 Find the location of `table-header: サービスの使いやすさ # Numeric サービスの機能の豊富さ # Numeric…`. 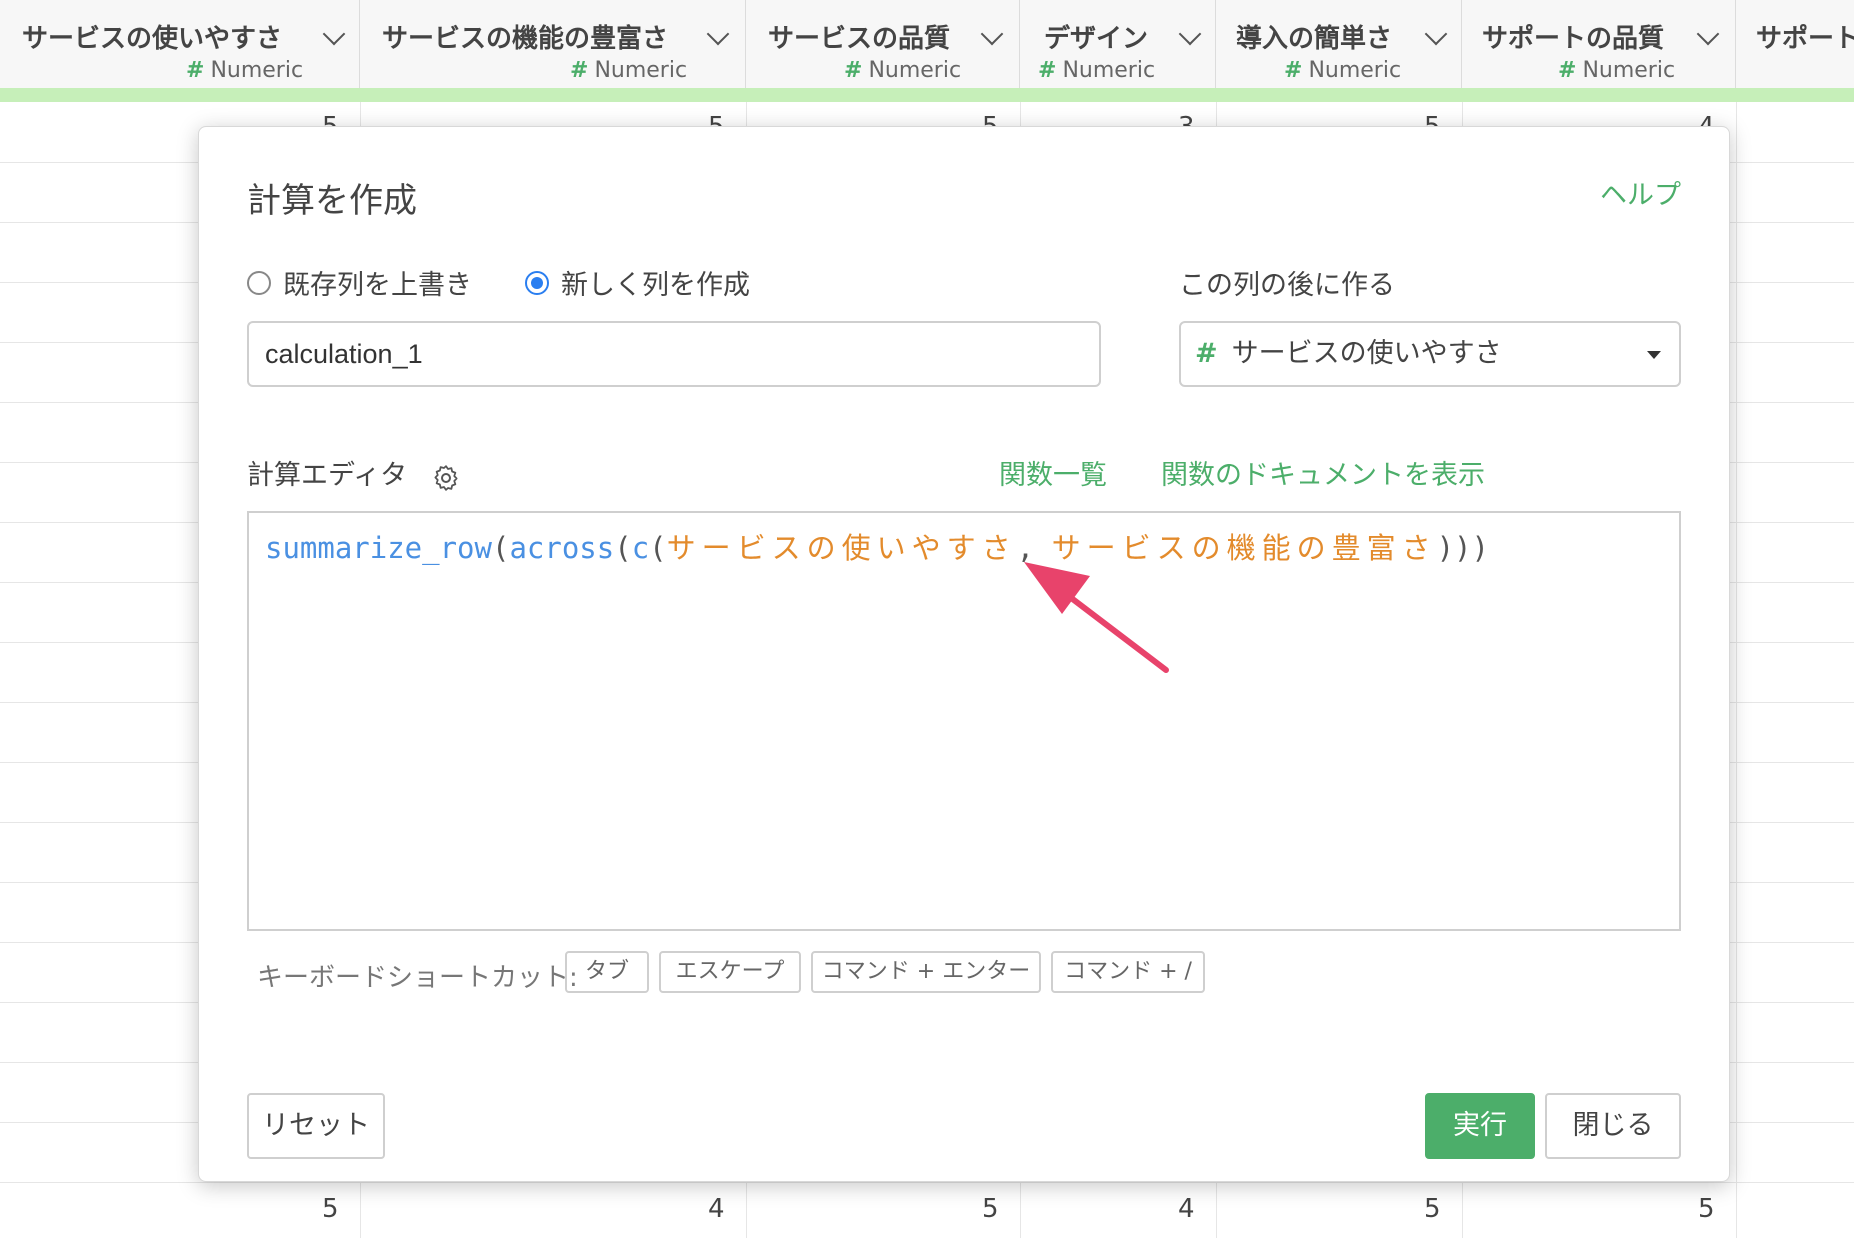

table-header: サービスの使いやすさ # Numeric サービスの機能の豊富さ # Numeric… is located at coordinates (927, 44).